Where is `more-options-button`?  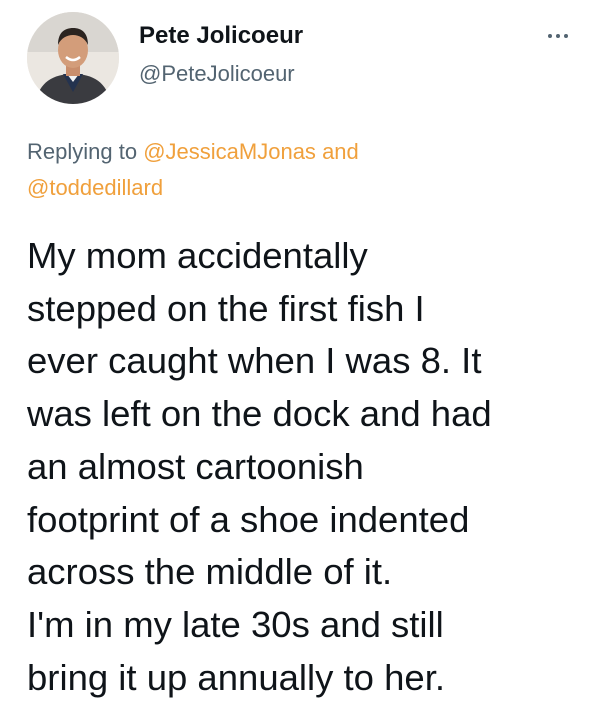
more-options-button is located at coordinates (558, 36).